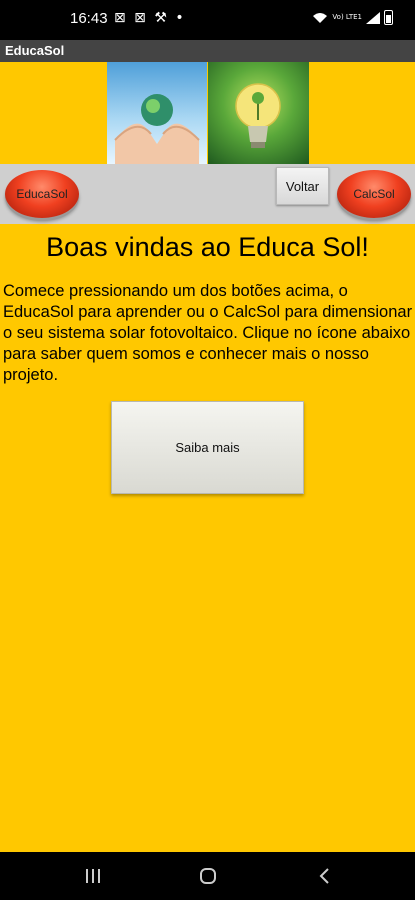 This screenshot has height=900, width=415. I want to click on status-bar: 16:43 ⊠ ⊠ ⚒ • Vo) LTE1, so click(207, 20).